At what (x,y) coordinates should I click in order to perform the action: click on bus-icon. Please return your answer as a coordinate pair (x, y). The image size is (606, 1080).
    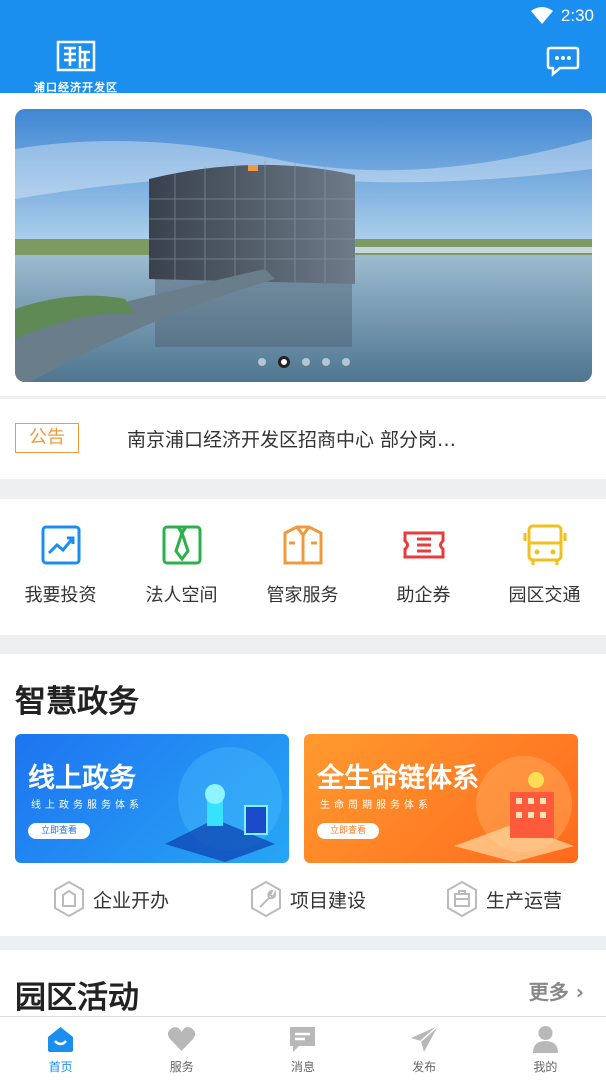
    Looking at the image, I should click on (545, 544).